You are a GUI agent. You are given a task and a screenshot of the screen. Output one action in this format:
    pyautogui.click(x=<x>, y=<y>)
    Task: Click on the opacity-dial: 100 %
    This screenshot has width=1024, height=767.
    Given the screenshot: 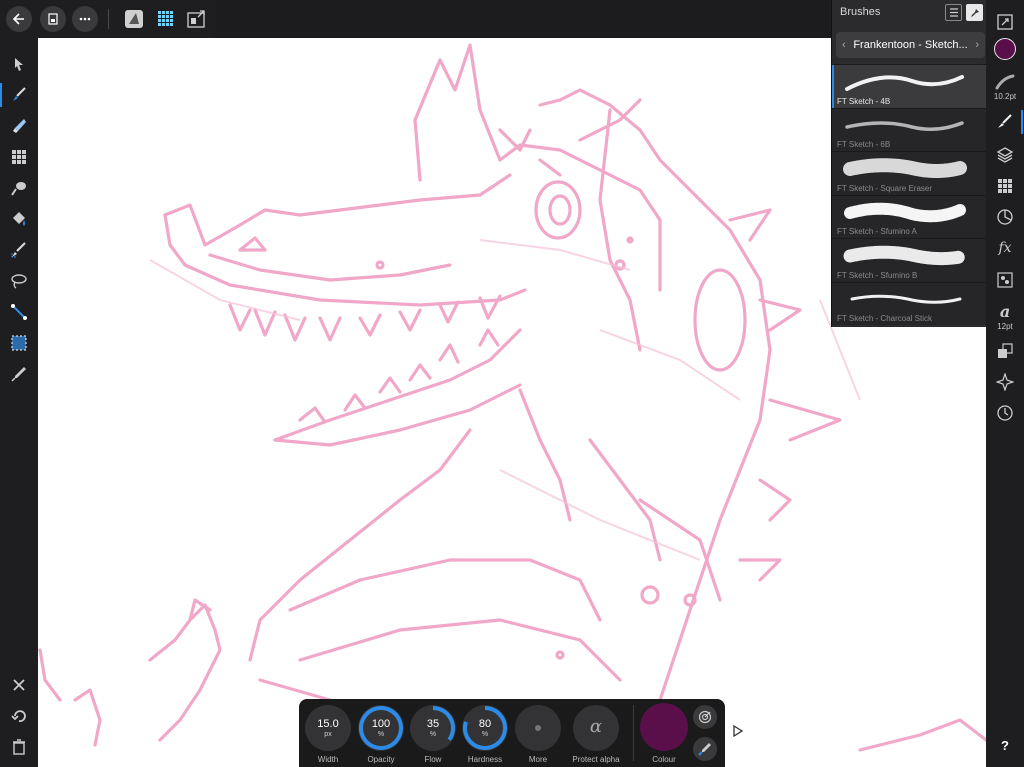 What is the action you would take?
    pyautogui.click(x=381, y=728)
    